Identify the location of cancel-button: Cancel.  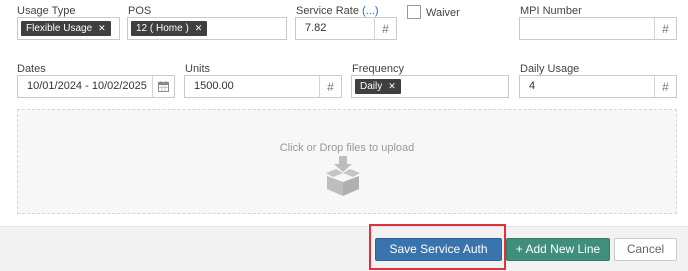
(645, 249).